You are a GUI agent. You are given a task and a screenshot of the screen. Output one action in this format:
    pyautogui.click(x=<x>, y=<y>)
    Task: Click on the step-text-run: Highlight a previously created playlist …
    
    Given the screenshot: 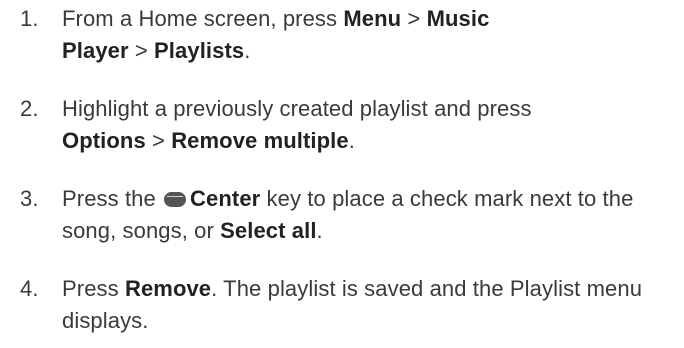 What is the action you would take?
    pyautogui.click(x=297, y=108)
    